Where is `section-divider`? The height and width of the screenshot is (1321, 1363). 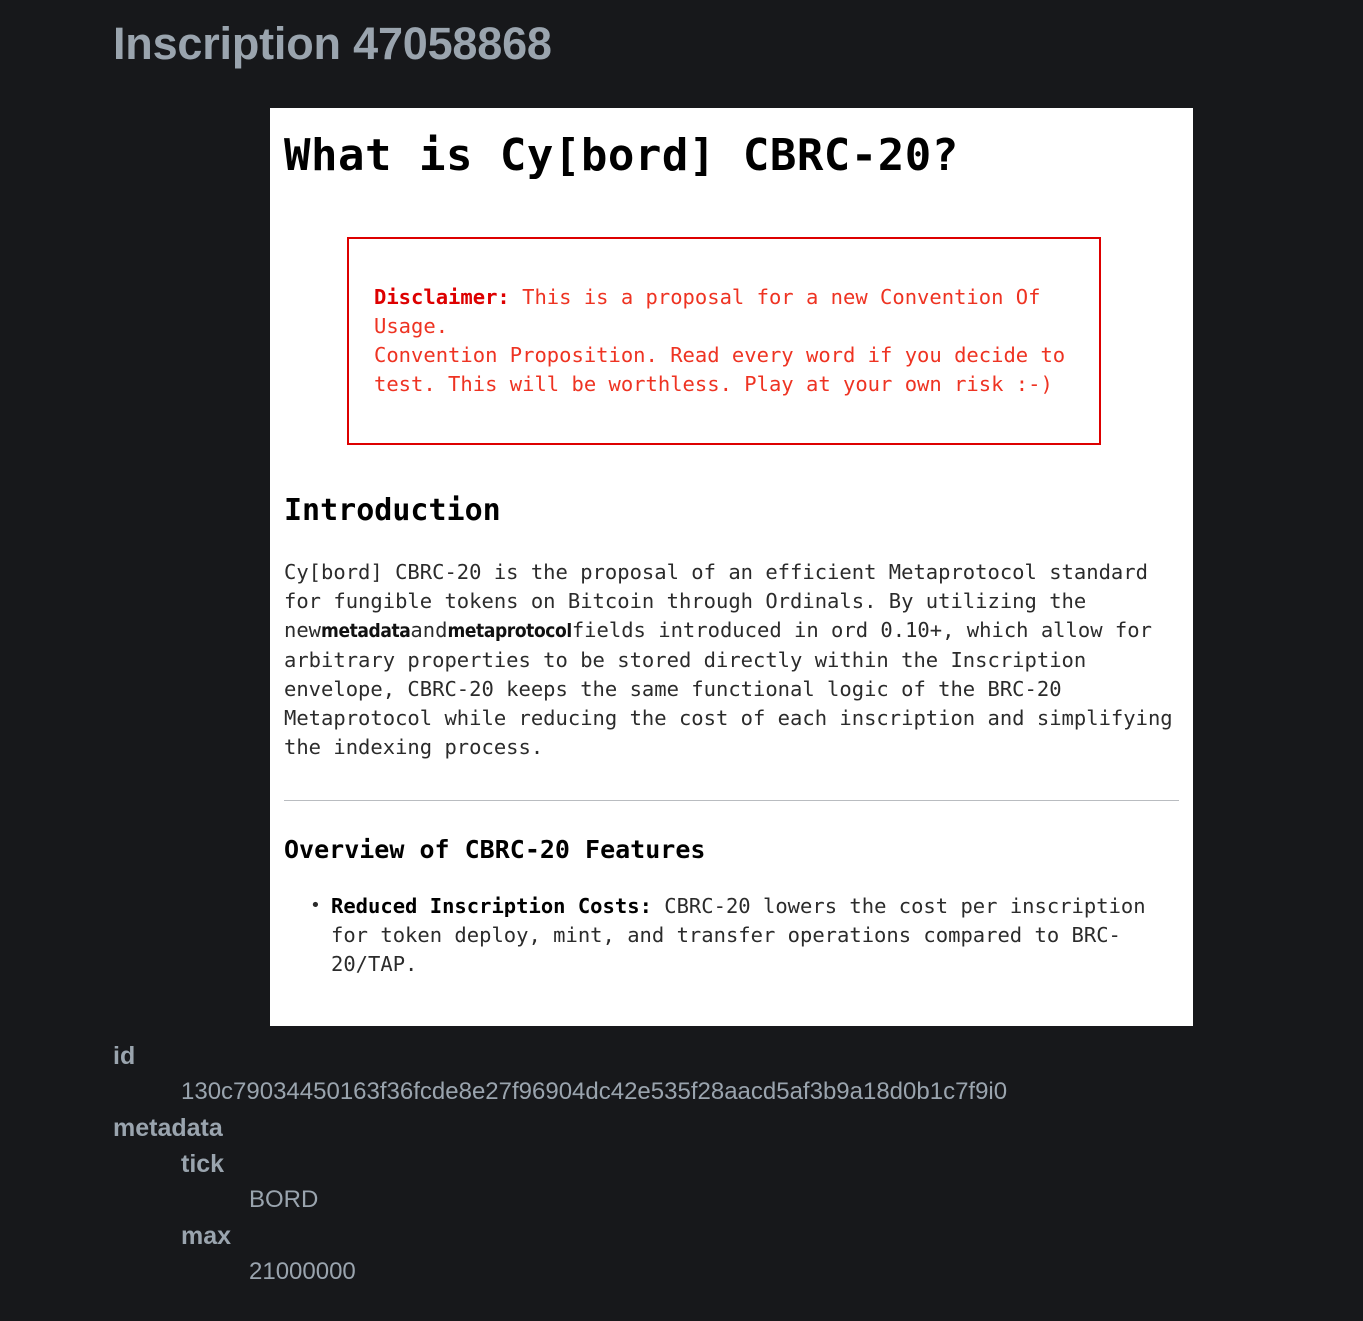 section-divider is located at coordinates (731, 800).